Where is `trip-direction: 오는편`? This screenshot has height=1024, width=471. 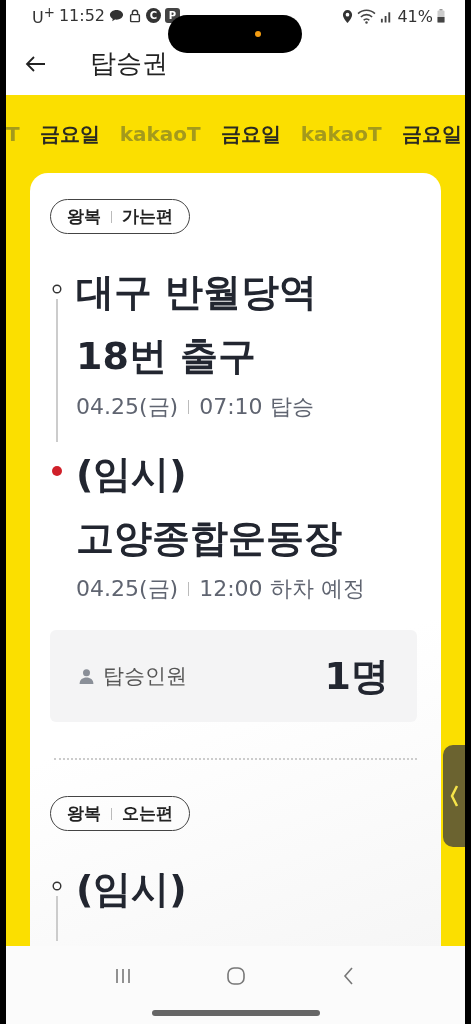
trip-direction: 오는편 is located at coordinates (147, 813).